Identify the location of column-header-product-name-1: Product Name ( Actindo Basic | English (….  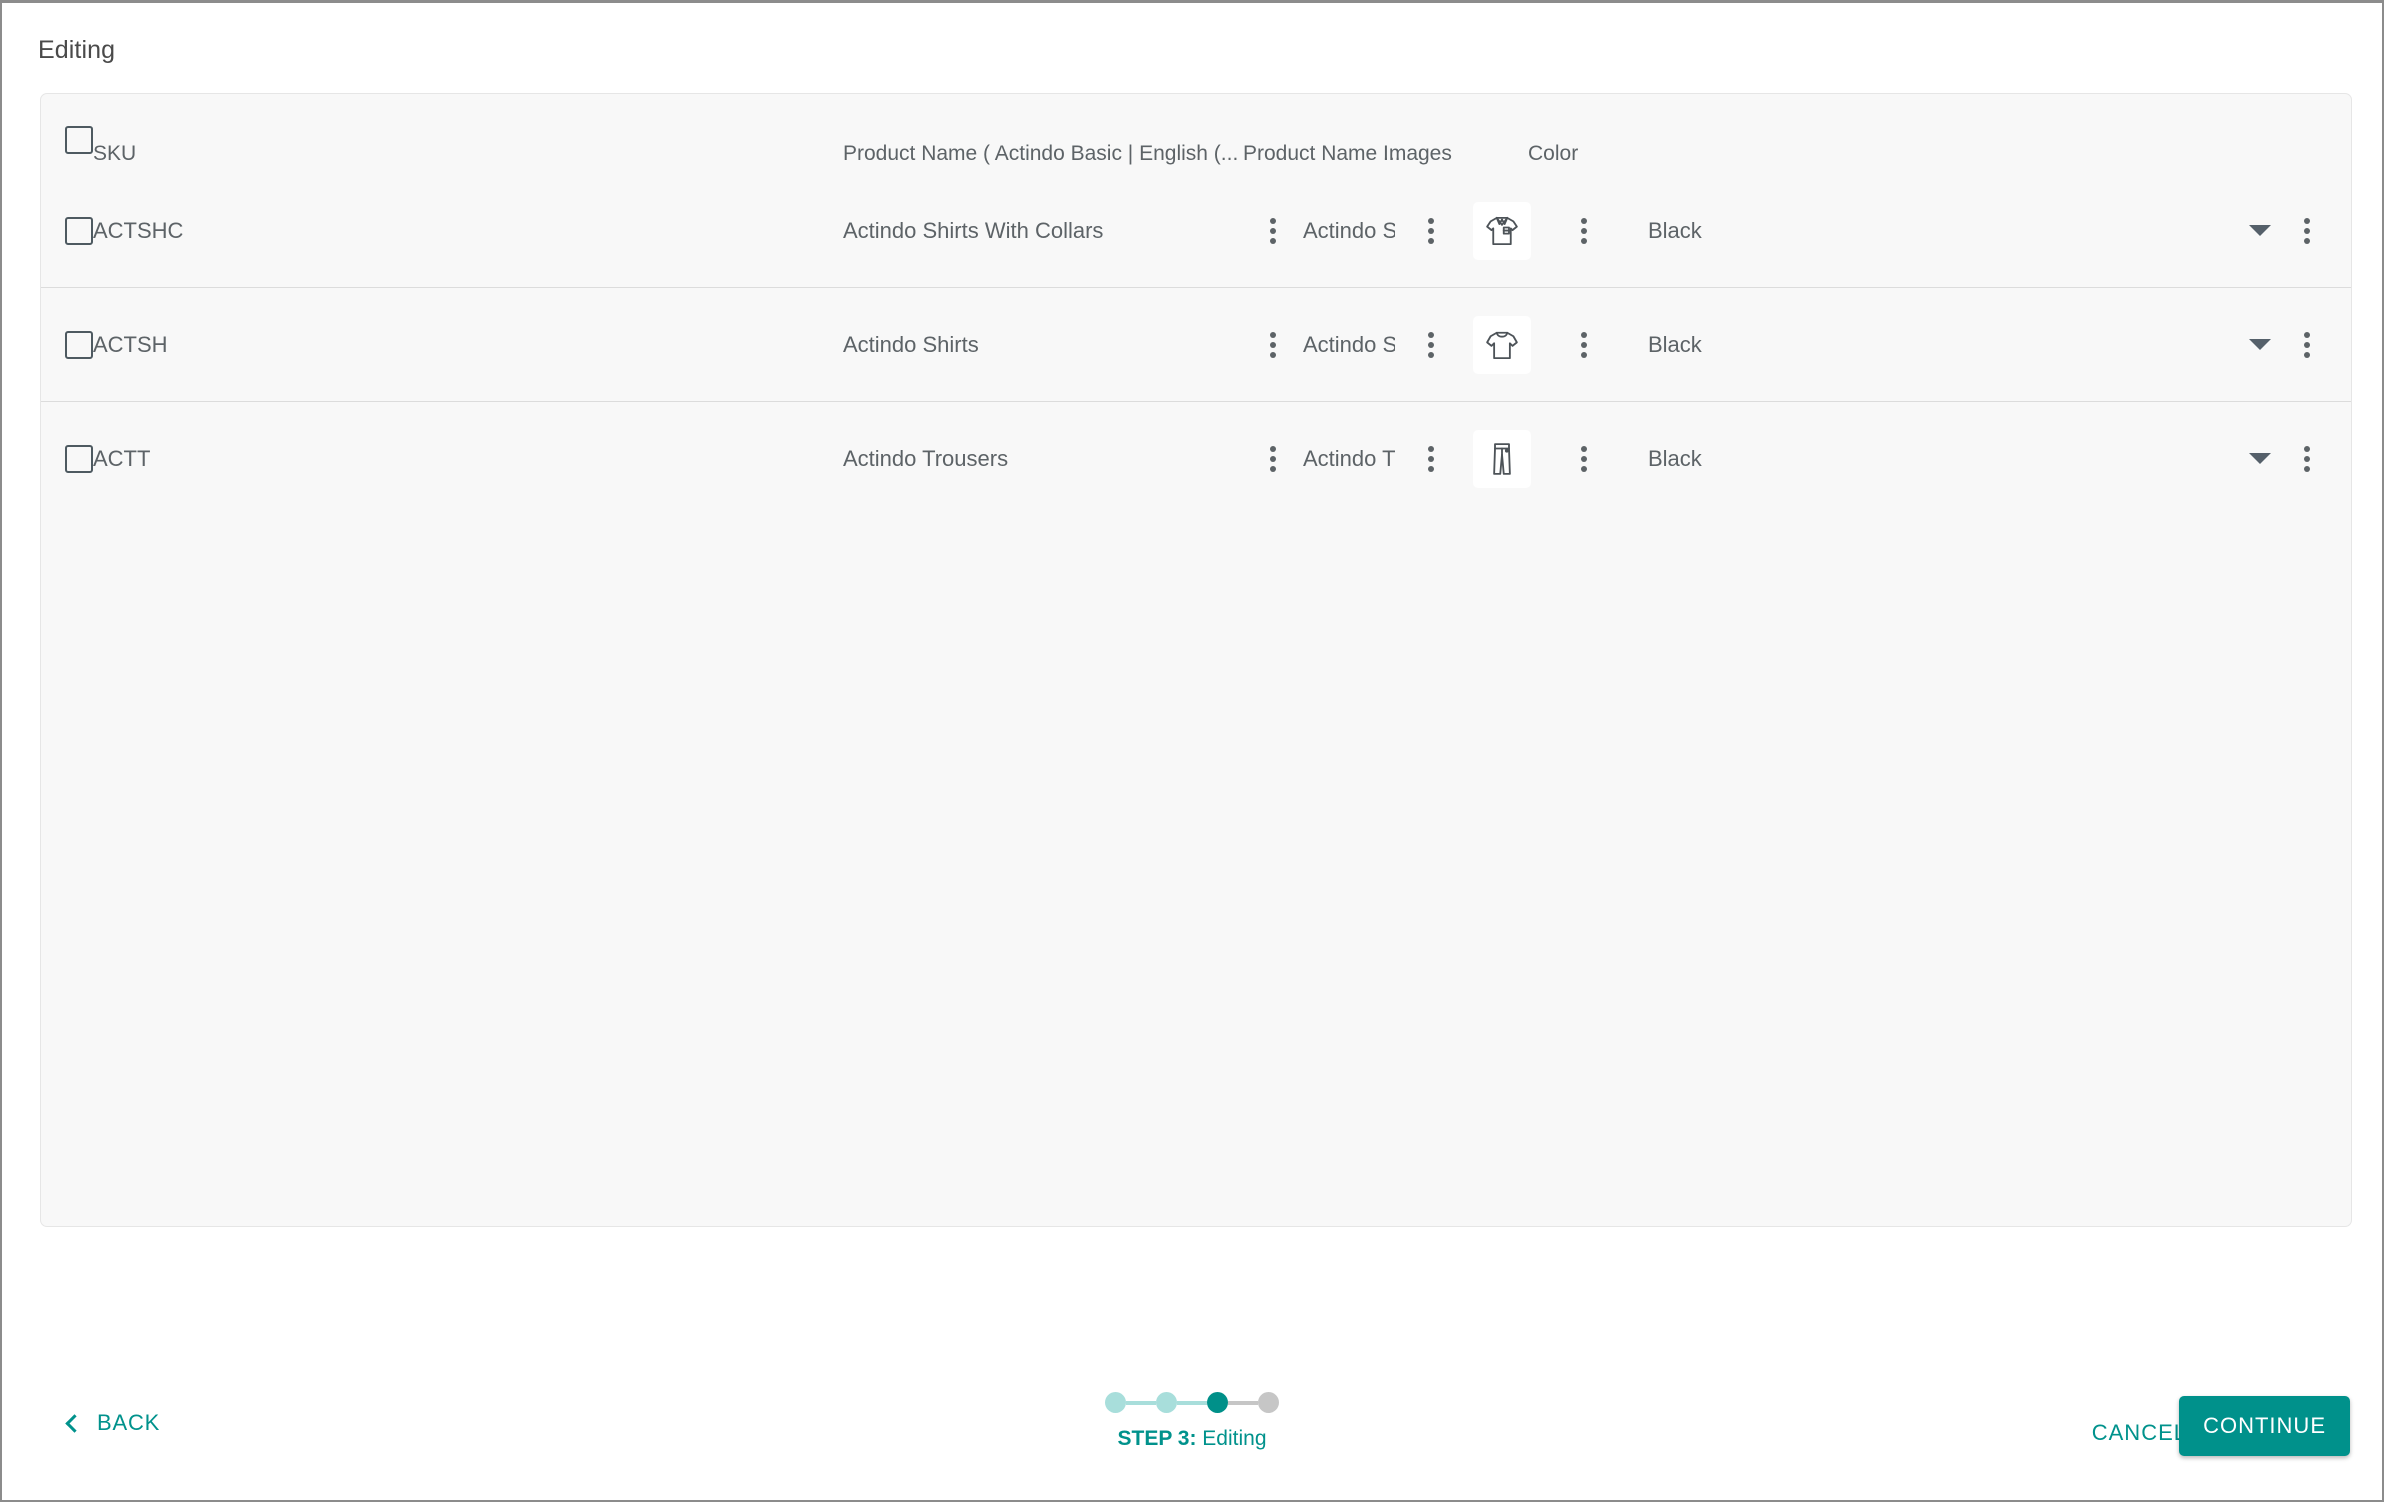
(1043, 154).